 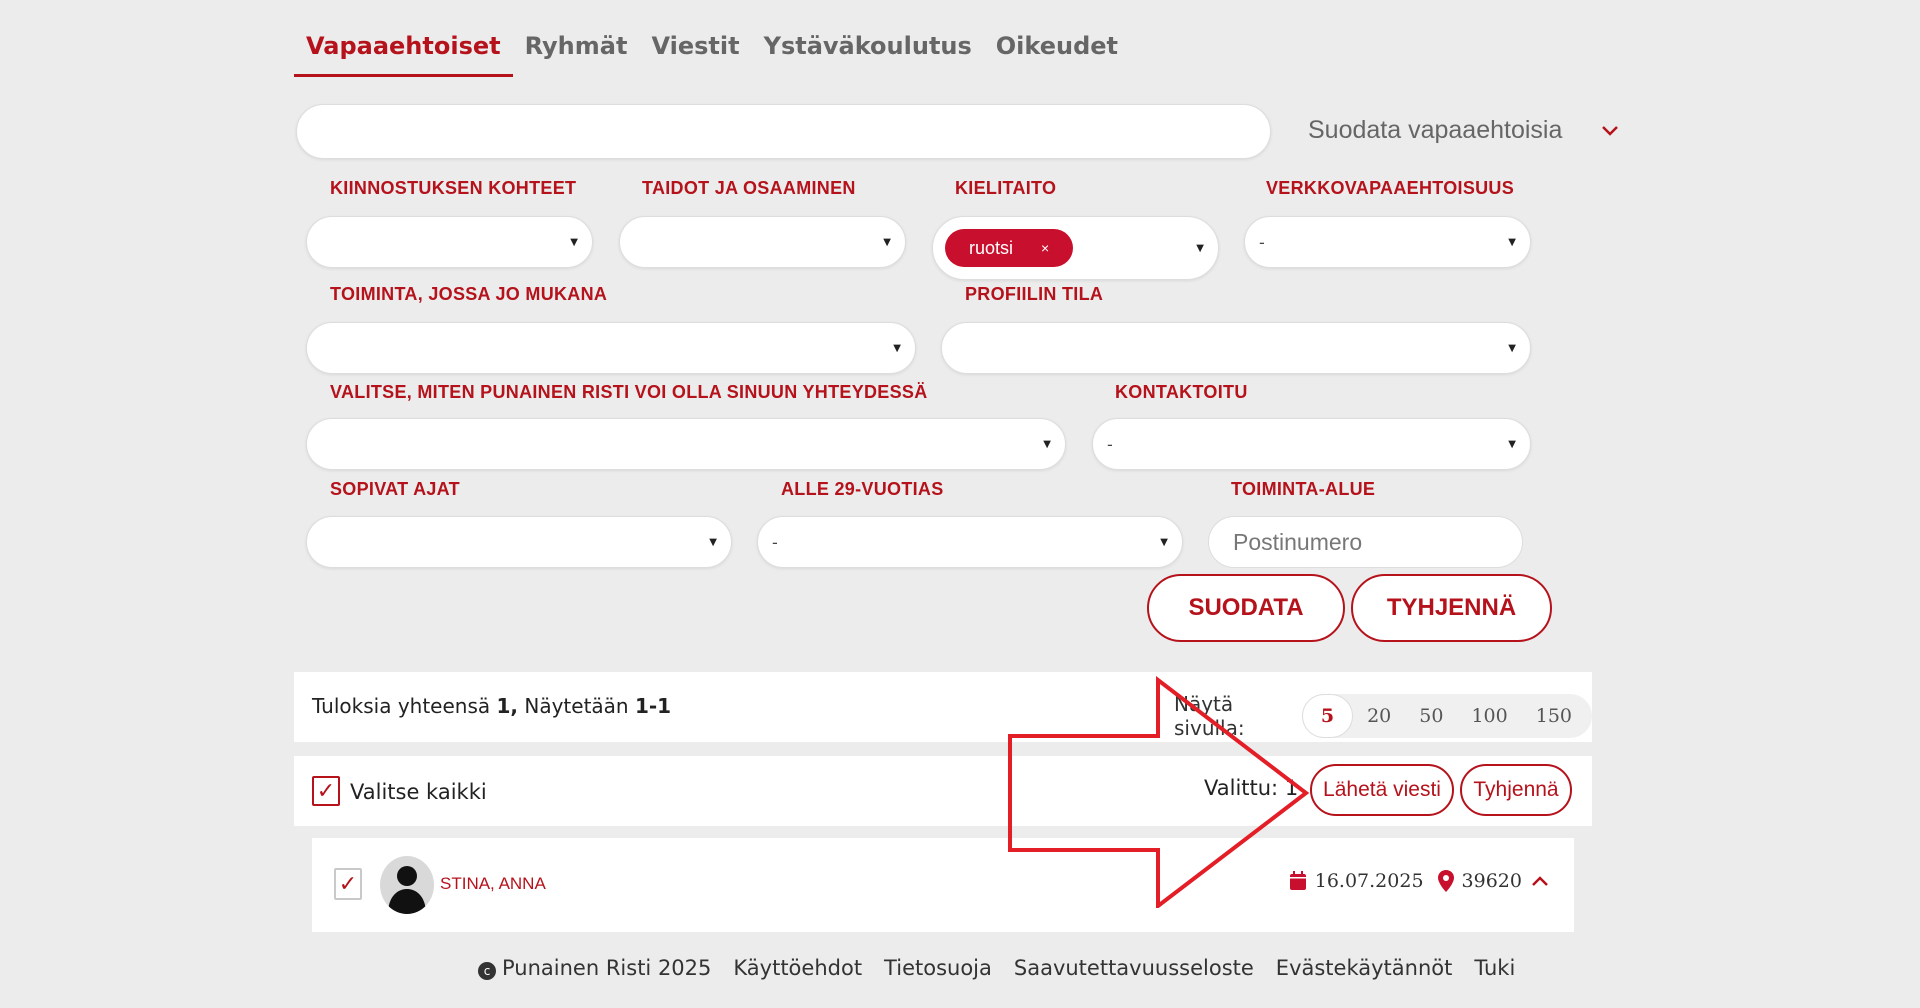 I want to click on clear-filters-button: TYHJENNÄ, so click(x=1451, y=608).